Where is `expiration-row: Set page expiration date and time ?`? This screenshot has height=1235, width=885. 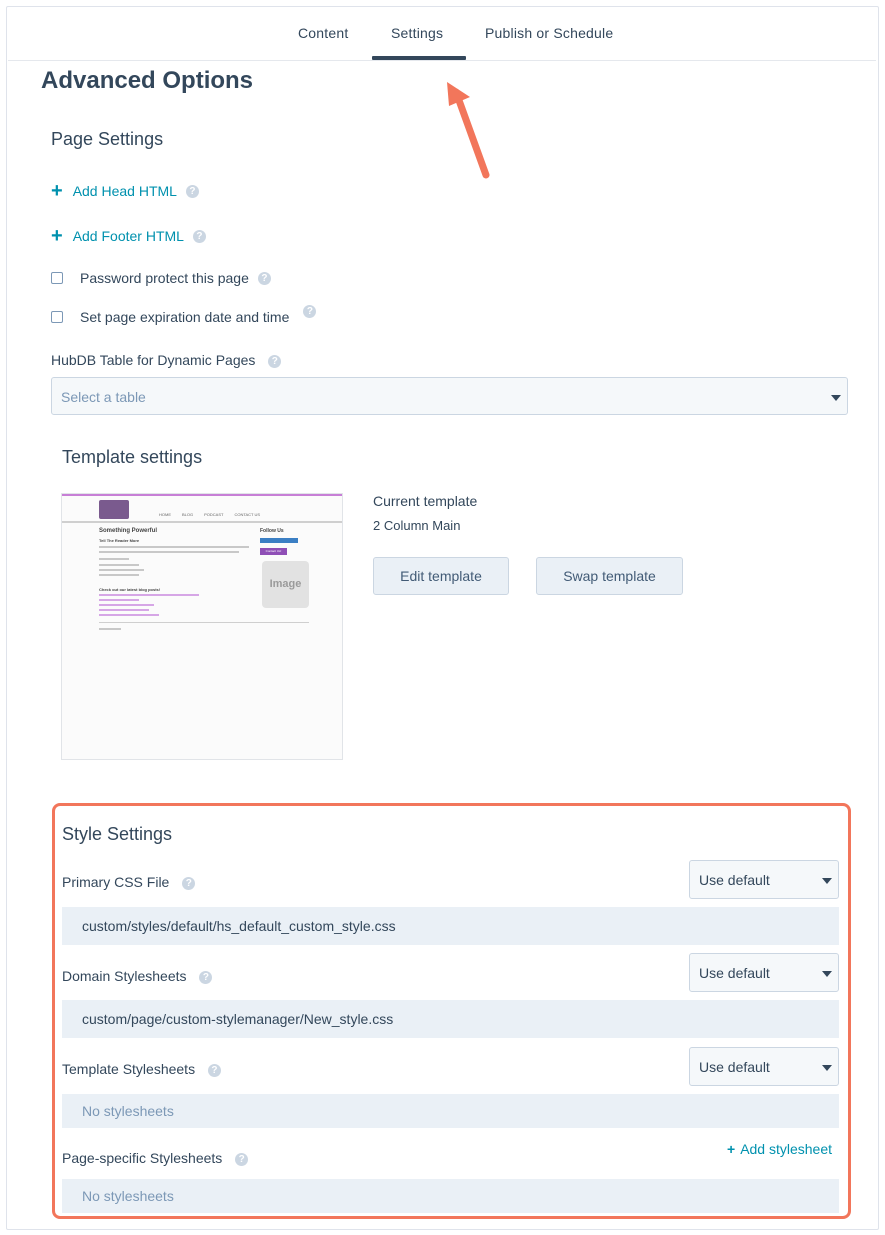 expiration-row: Set page expiration date and time ? is located at coordinates (184, 314).